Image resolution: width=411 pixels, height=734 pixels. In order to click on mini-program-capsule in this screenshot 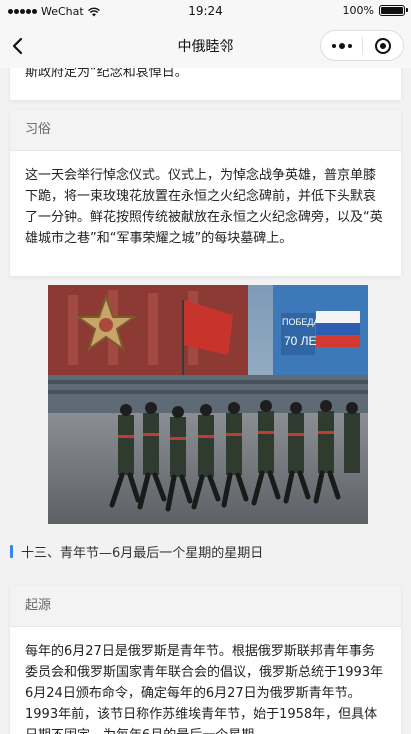, I will do `click(362, 45)`.